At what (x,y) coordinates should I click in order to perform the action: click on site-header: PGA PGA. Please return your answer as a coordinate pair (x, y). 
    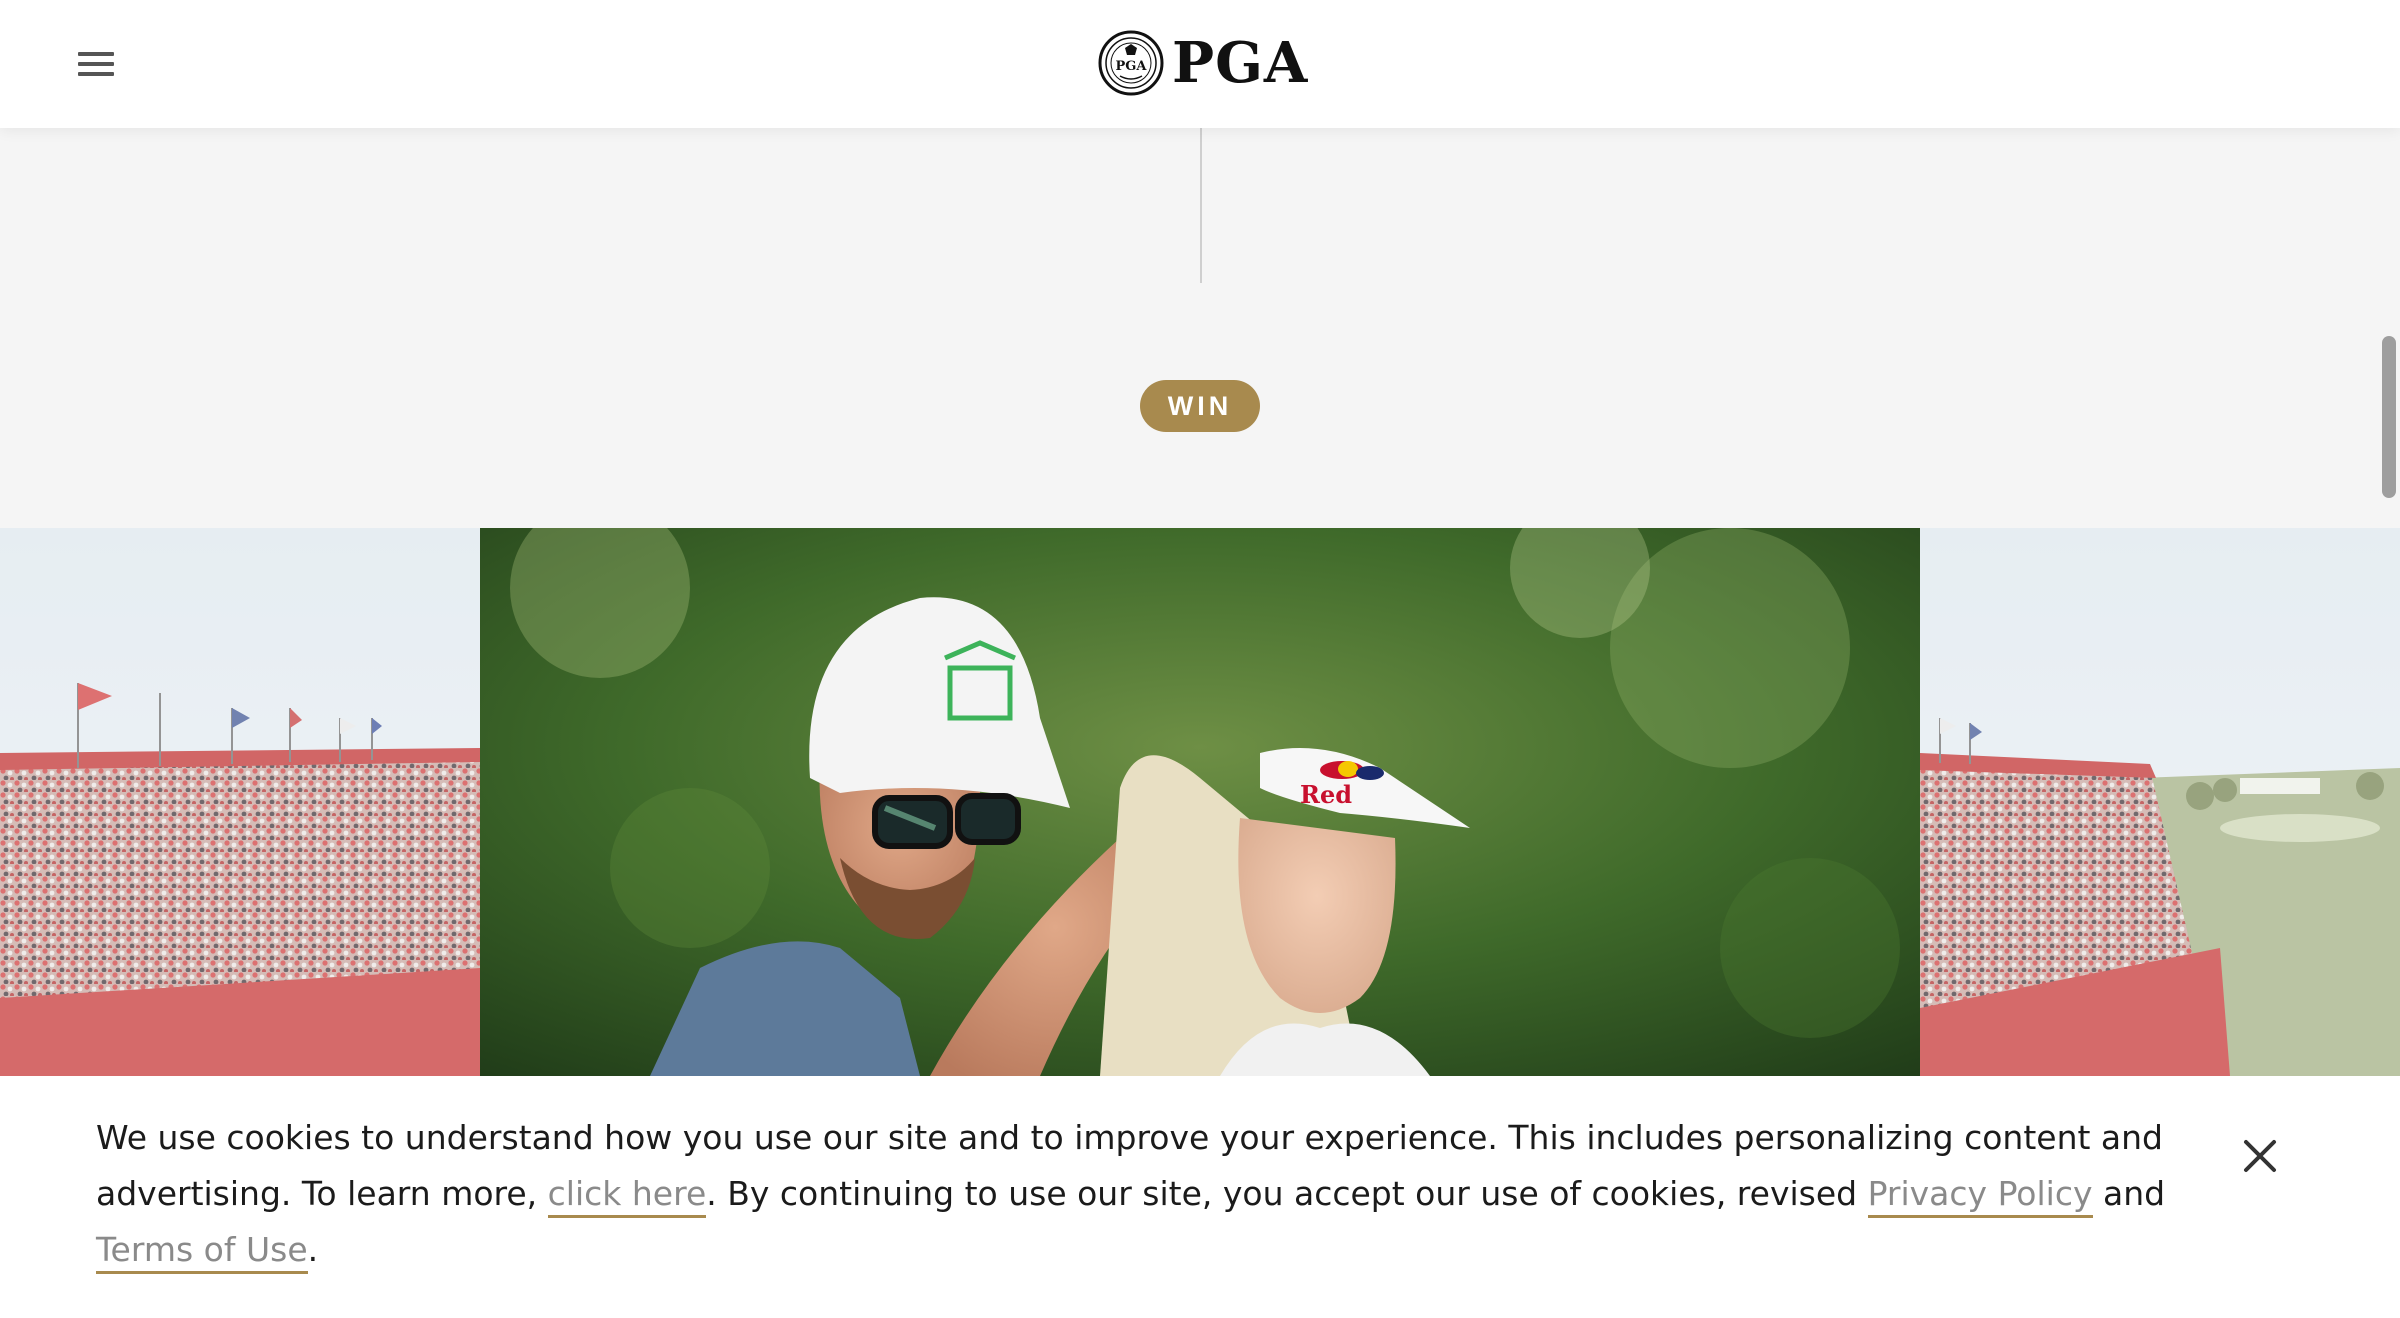
    Looking at the image, I should click on (1200, 64).